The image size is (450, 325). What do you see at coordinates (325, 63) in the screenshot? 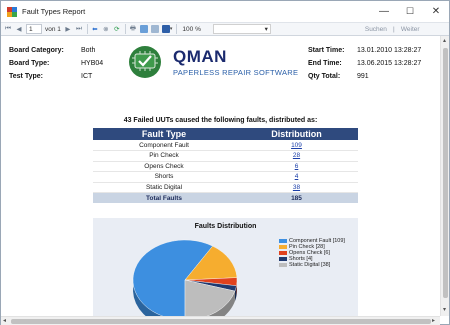
I see `end-time-label: End Time:` at bounding box center [325, 63].